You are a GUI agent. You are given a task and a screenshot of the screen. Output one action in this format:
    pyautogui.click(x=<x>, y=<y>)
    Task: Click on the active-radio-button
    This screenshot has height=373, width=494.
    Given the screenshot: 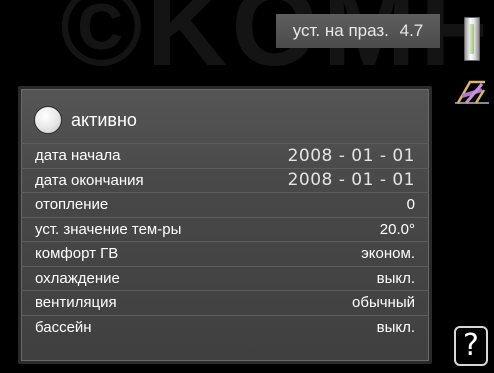 What is the action you would take?
    pyautogui.click(x=48, y=120)
    